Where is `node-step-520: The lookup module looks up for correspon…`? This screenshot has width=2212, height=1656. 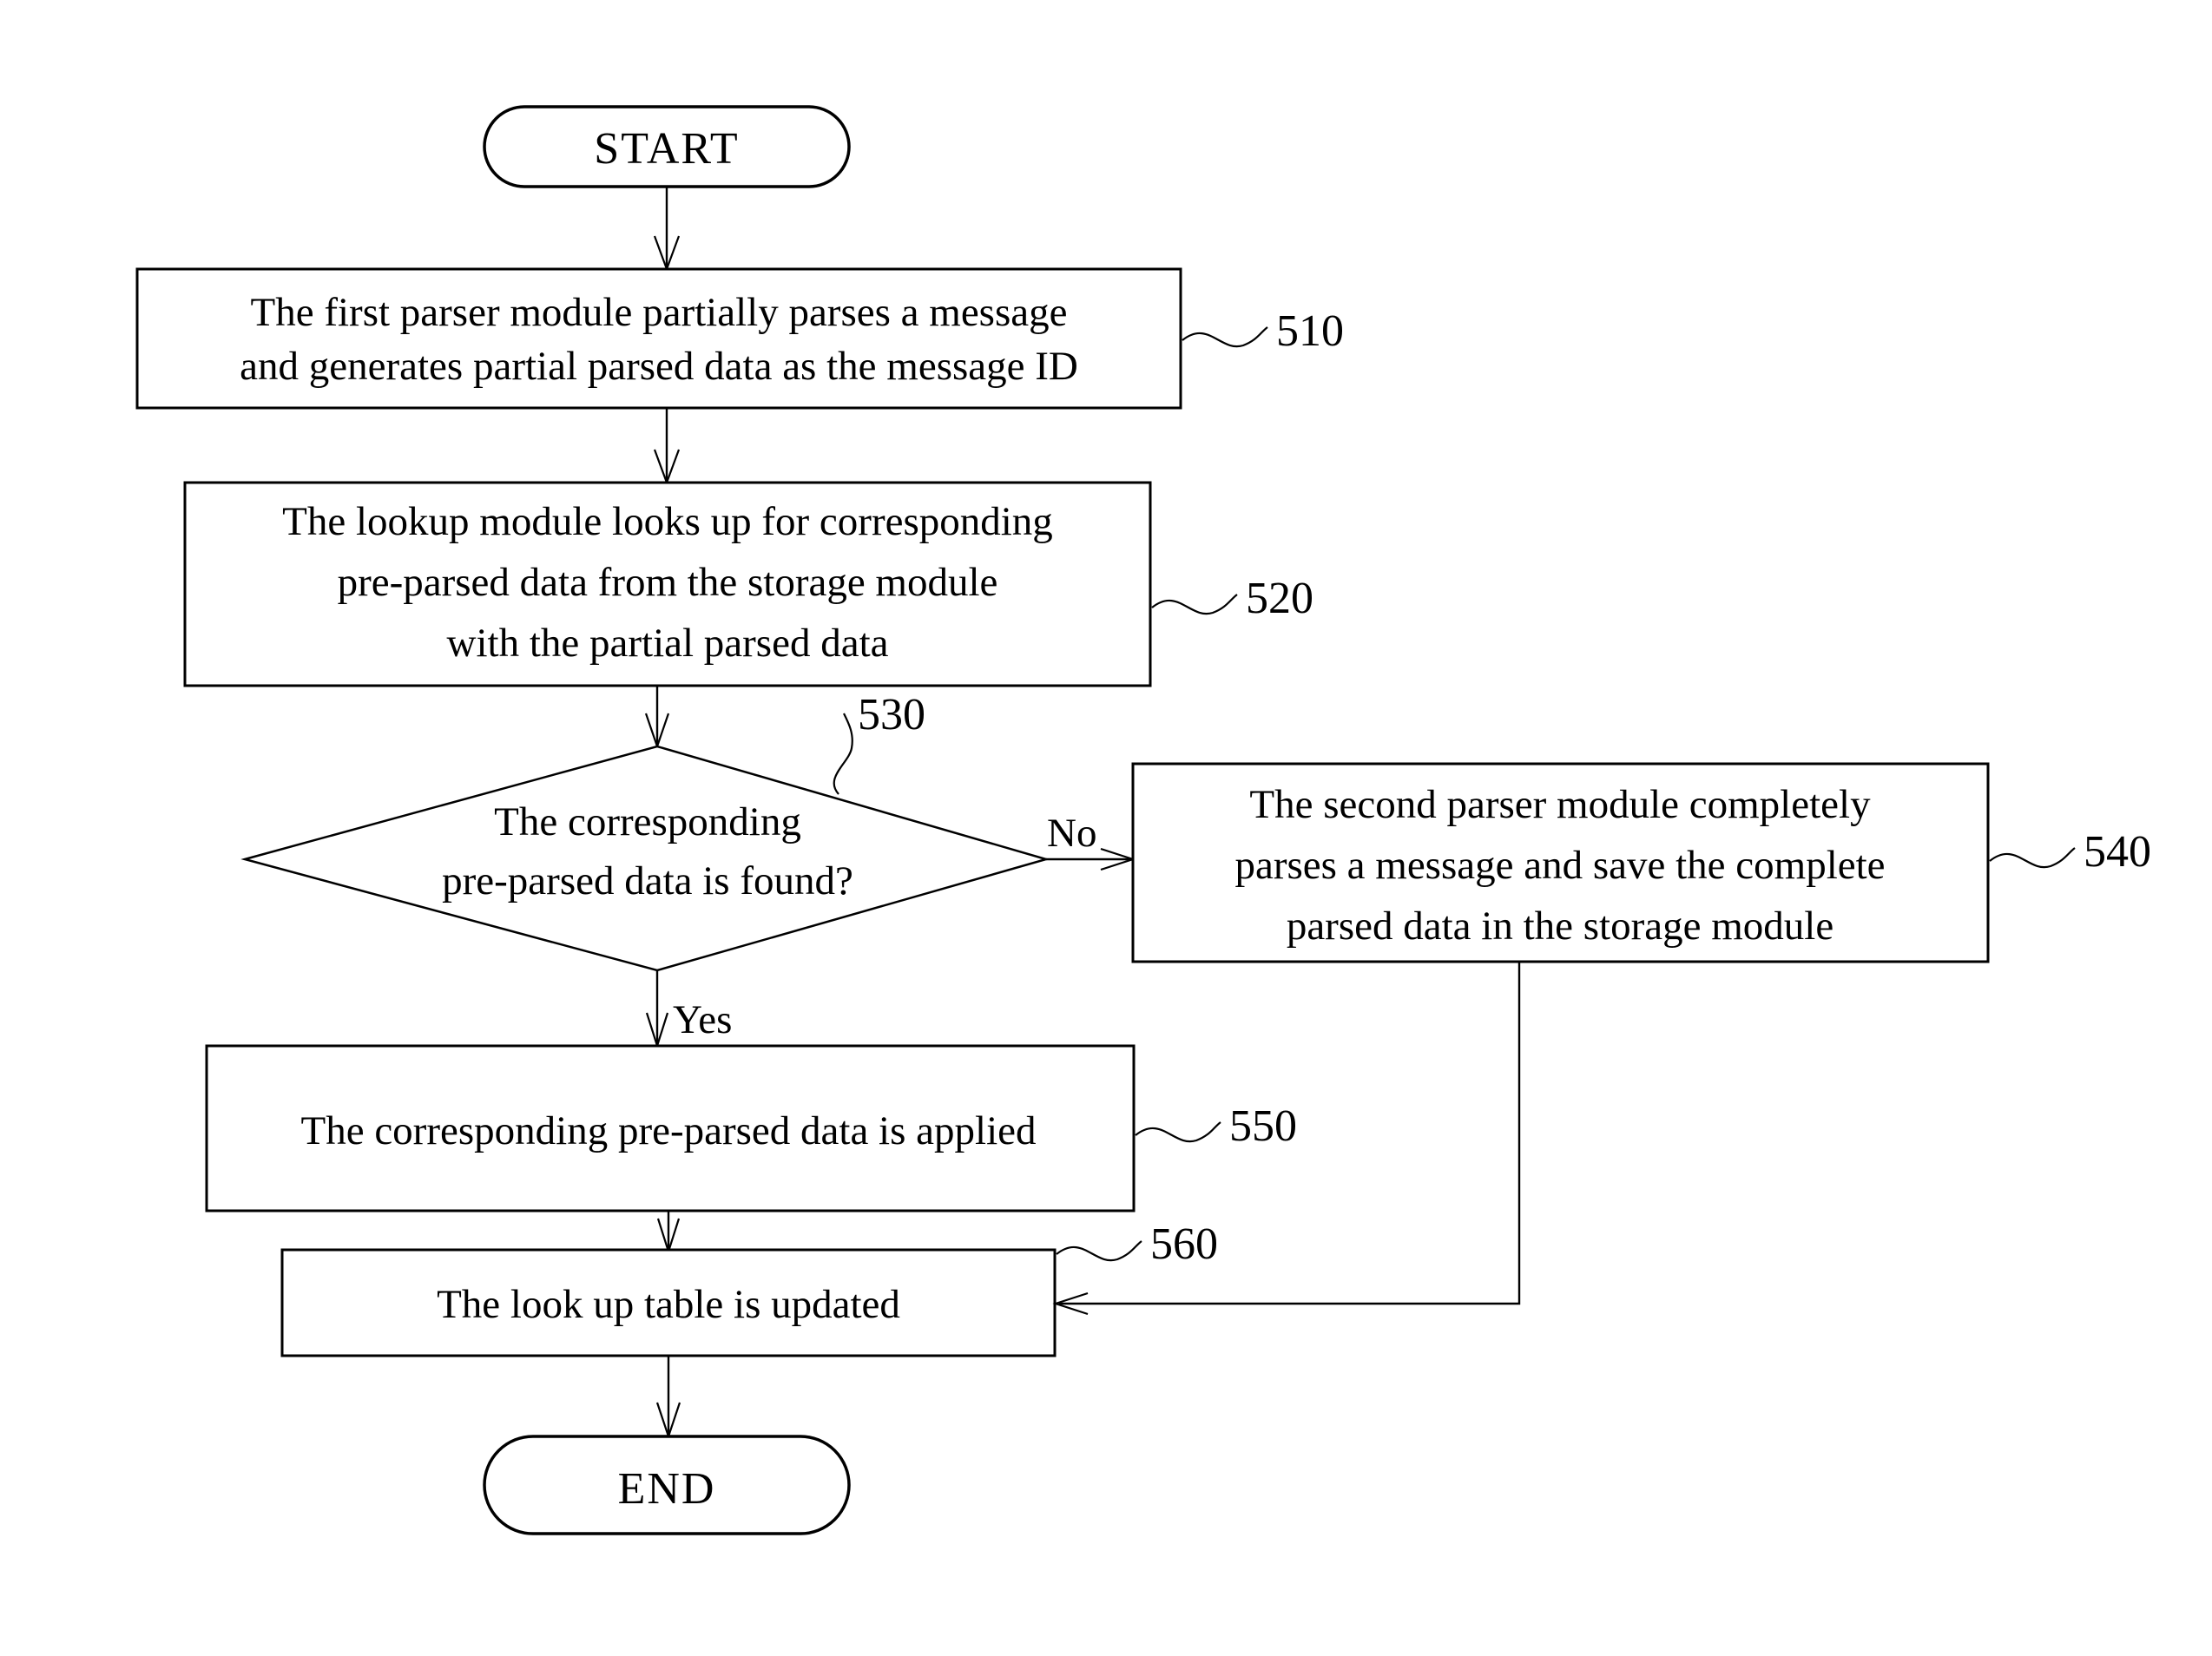
node-step-520: The lookup module looks up for correspon… is located at coordinates (667, 584).